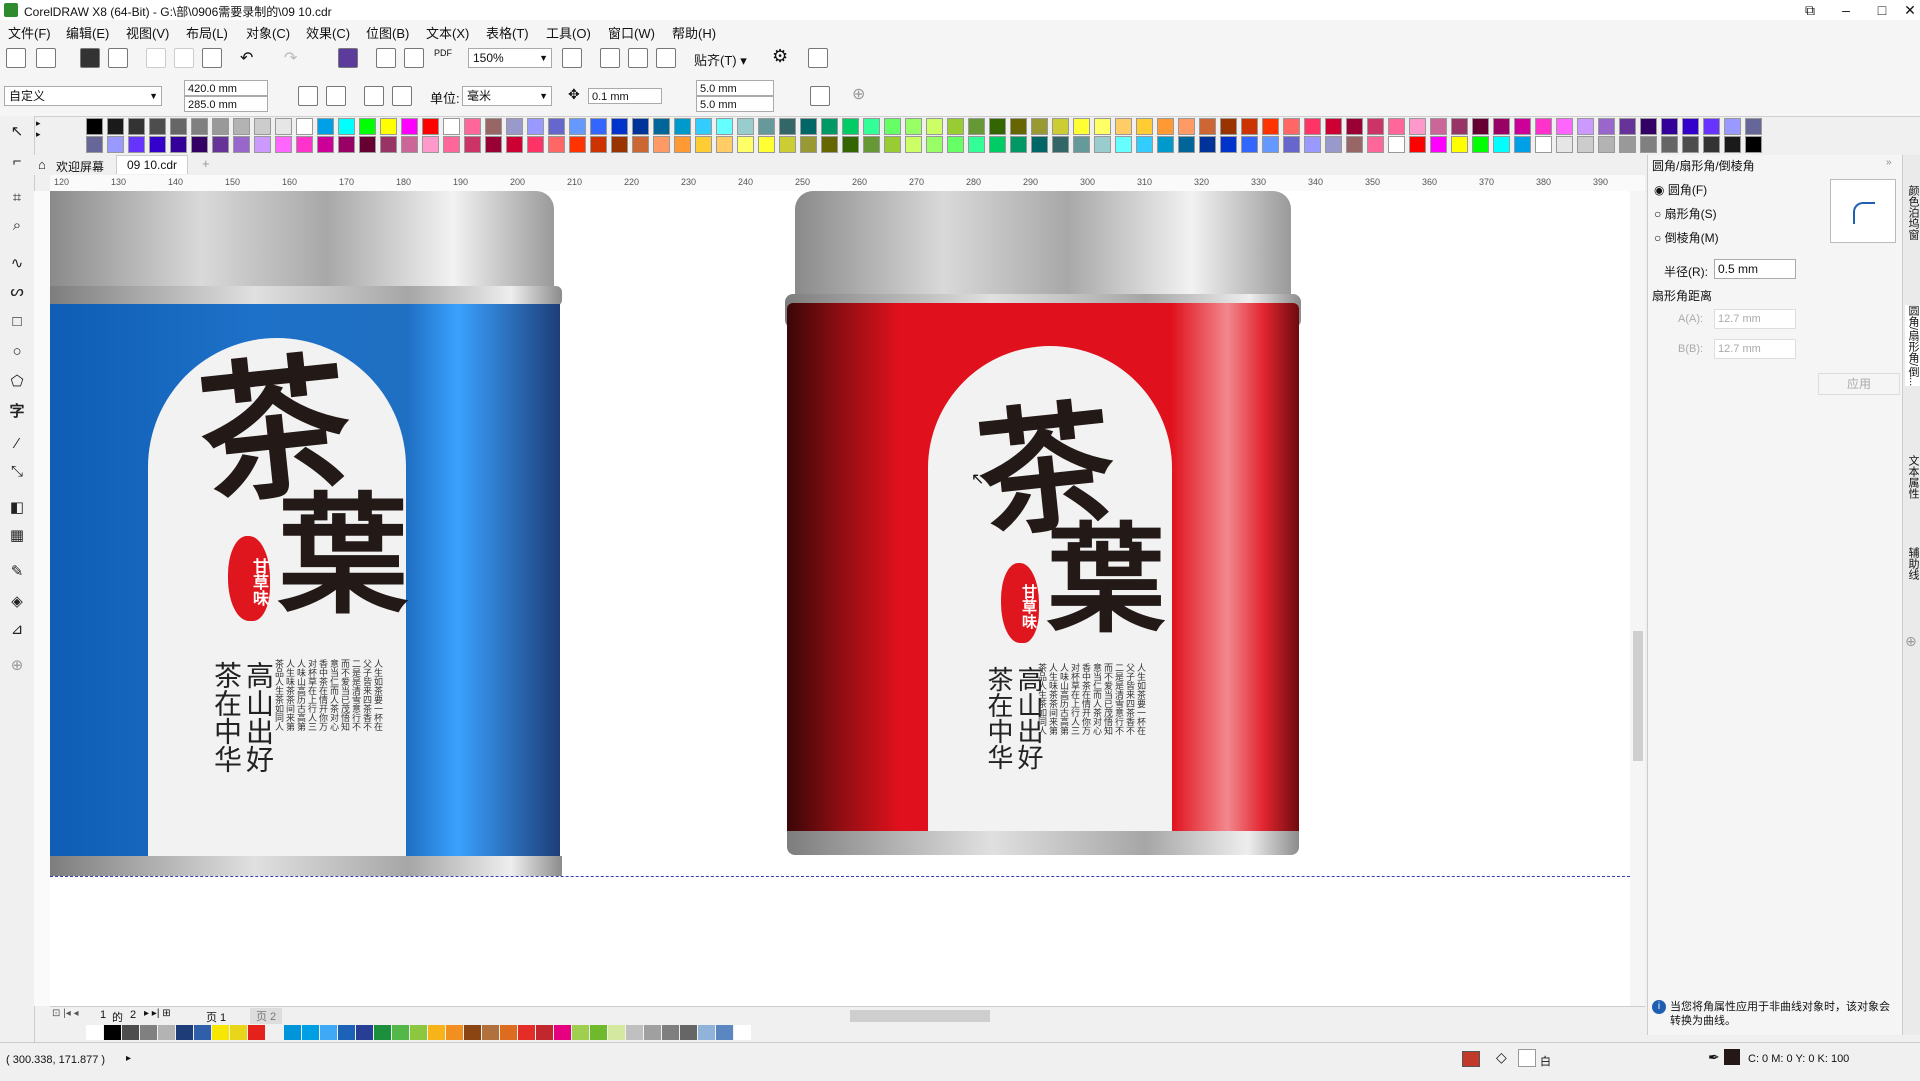 The image size is (1920, 1081). I want to click on palette-arrows: ▸ ▸, so click(43, 135).